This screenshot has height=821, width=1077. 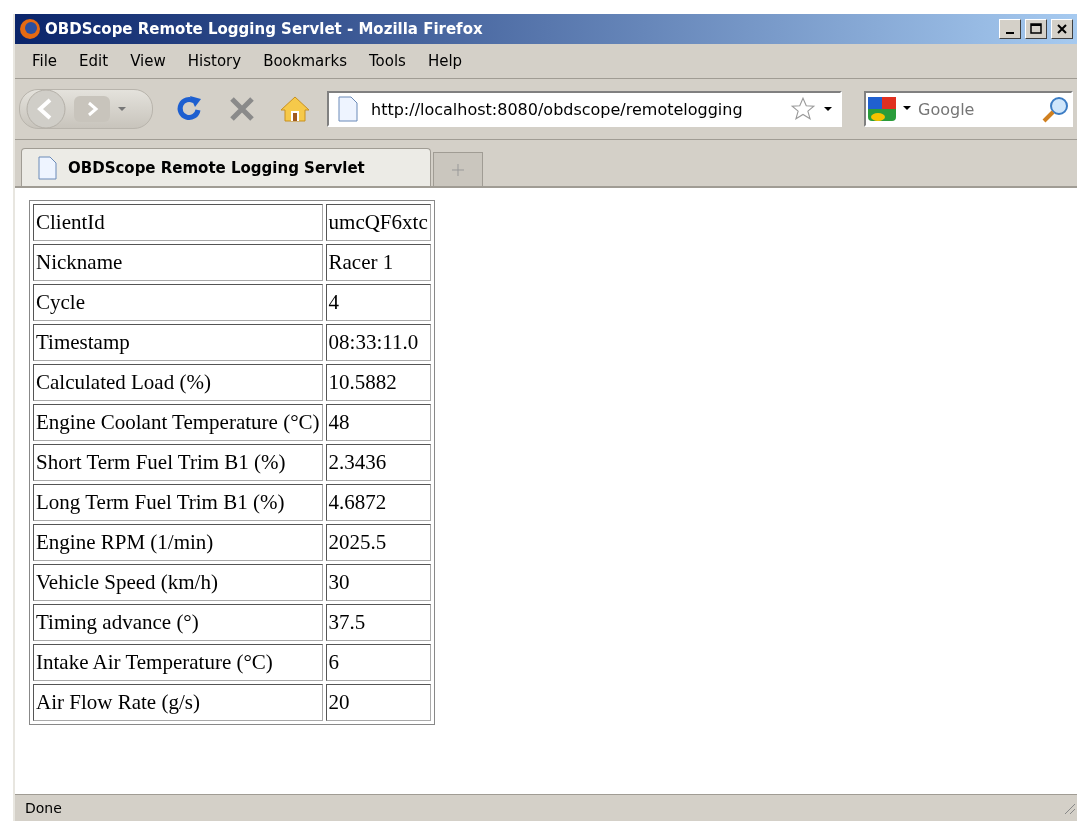 I want to click on home-icon, so click(x=295, y=109).